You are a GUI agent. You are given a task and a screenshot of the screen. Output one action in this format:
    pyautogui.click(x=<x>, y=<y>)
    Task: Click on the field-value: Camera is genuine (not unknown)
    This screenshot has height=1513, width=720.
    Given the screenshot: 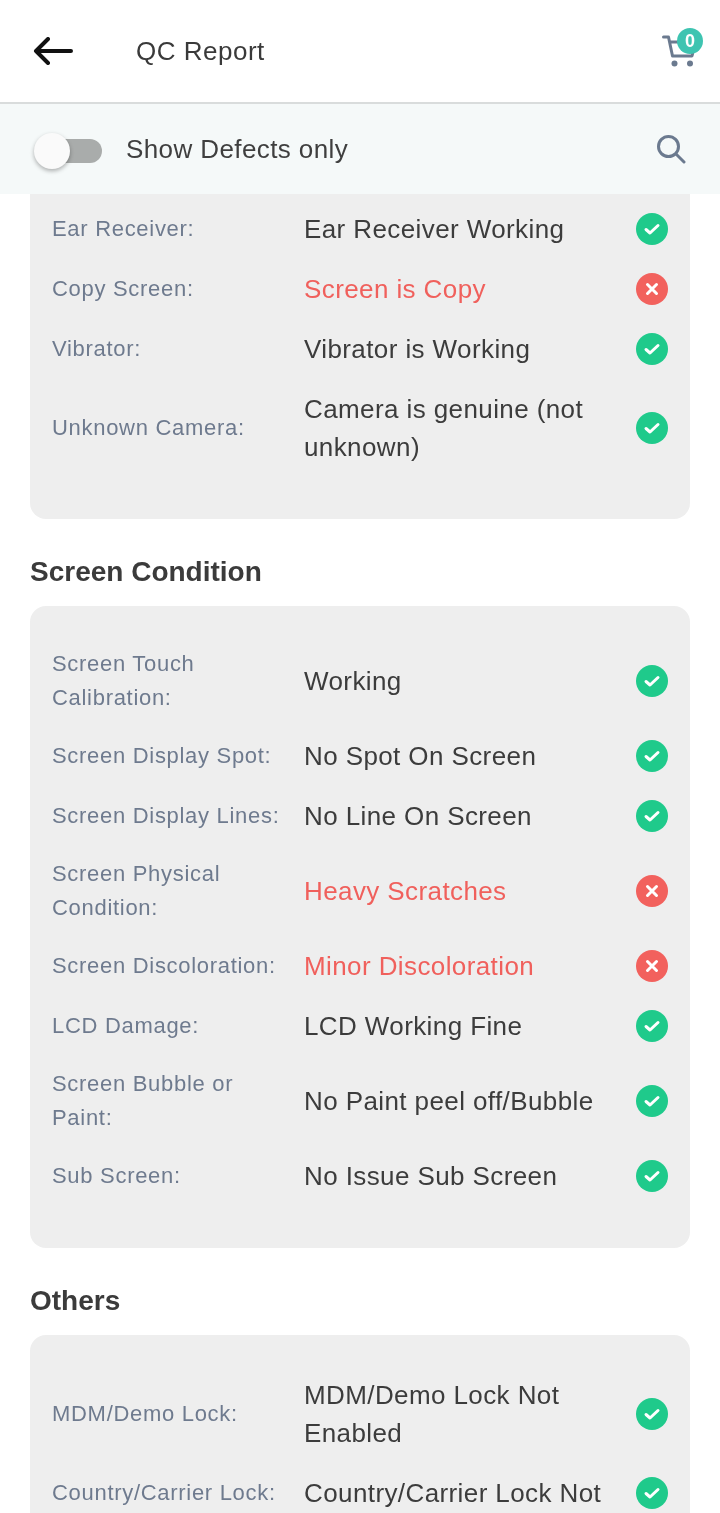 What is the action you would take?
    pyautogui.click(x=444, y=428)
    